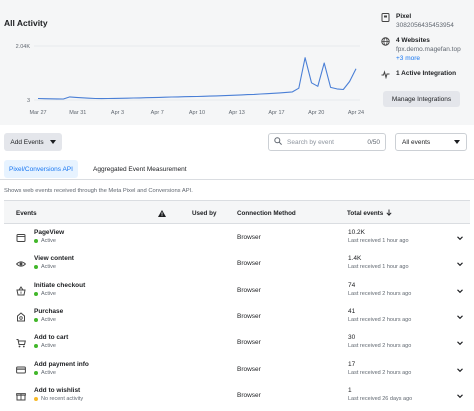 The height and width of the screenshot is (411, 474). I want to click on page-view-icon, so click(21, 238).